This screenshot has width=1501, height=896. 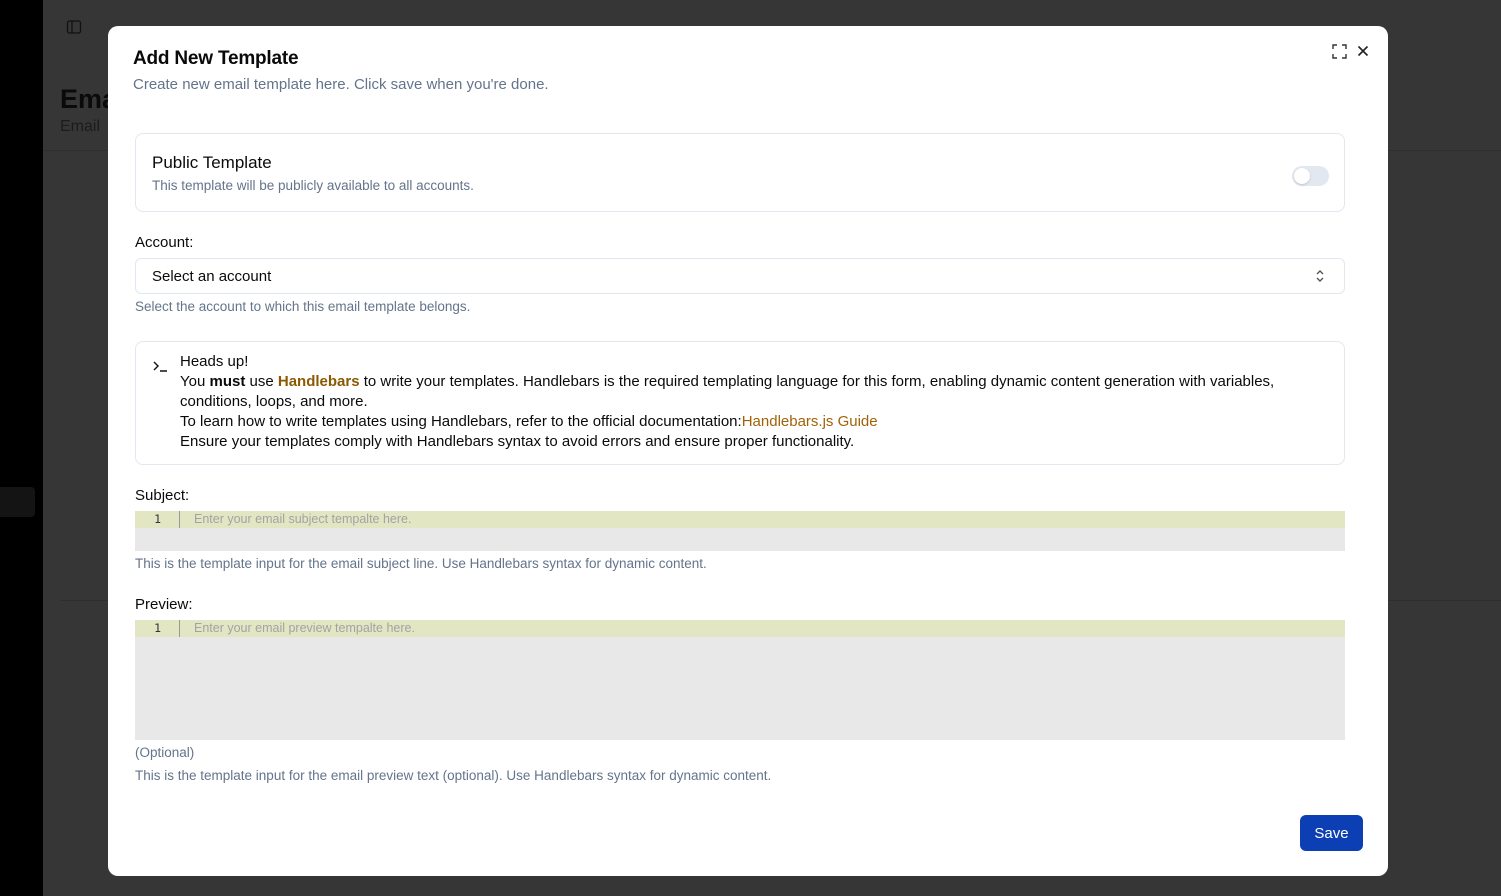 I want to click on public-template-switch, so click(x=1310, y=176).